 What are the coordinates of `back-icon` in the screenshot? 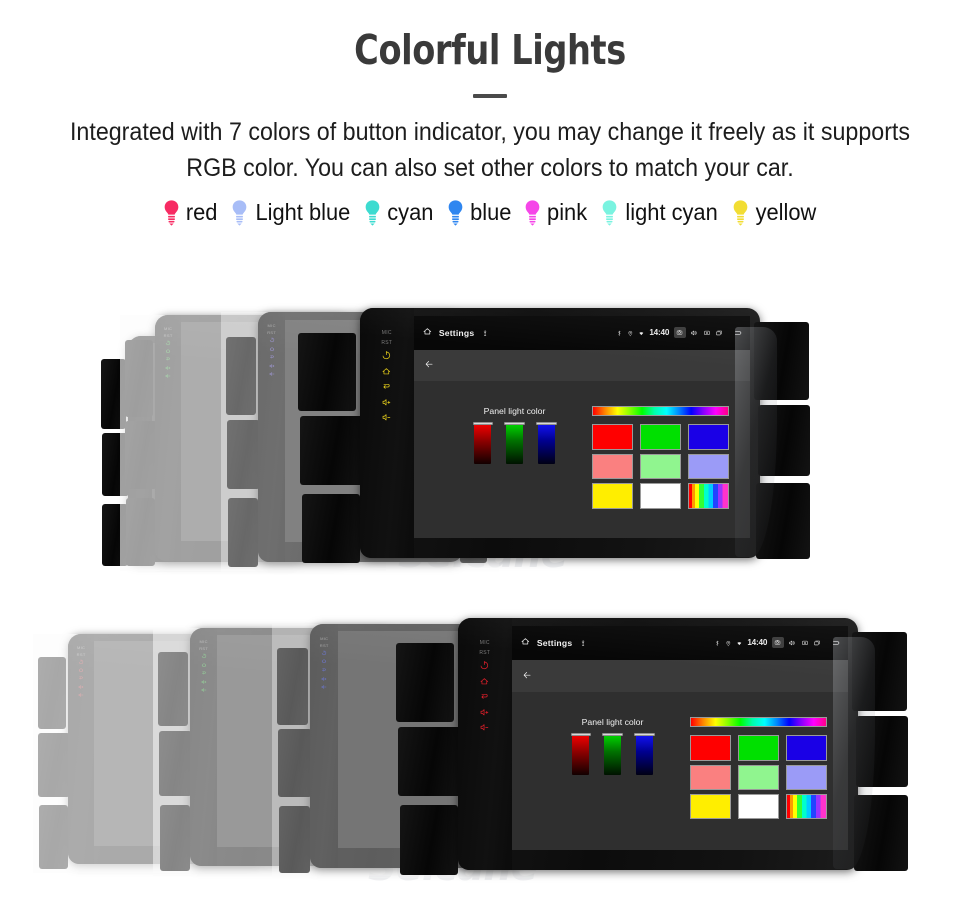 It's located at (168, 359).